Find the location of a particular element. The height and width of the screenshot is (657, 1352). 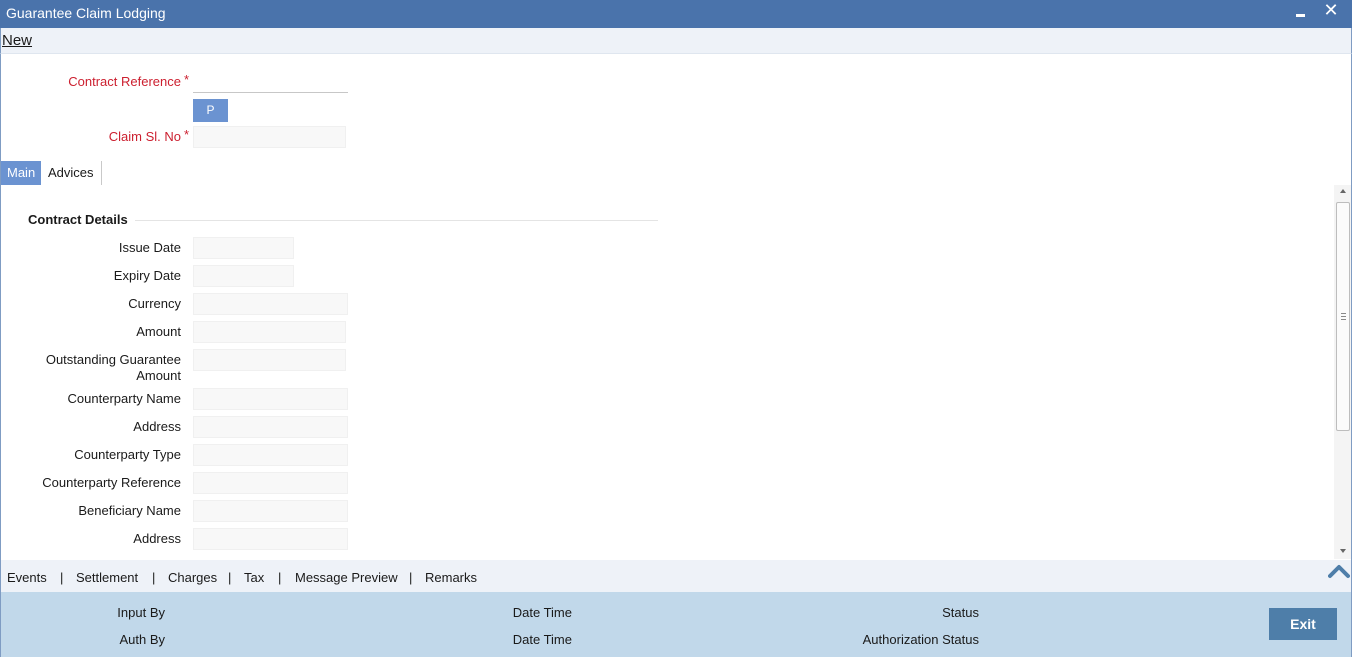

counterparty-type-field is located at coordinates (270, 455).